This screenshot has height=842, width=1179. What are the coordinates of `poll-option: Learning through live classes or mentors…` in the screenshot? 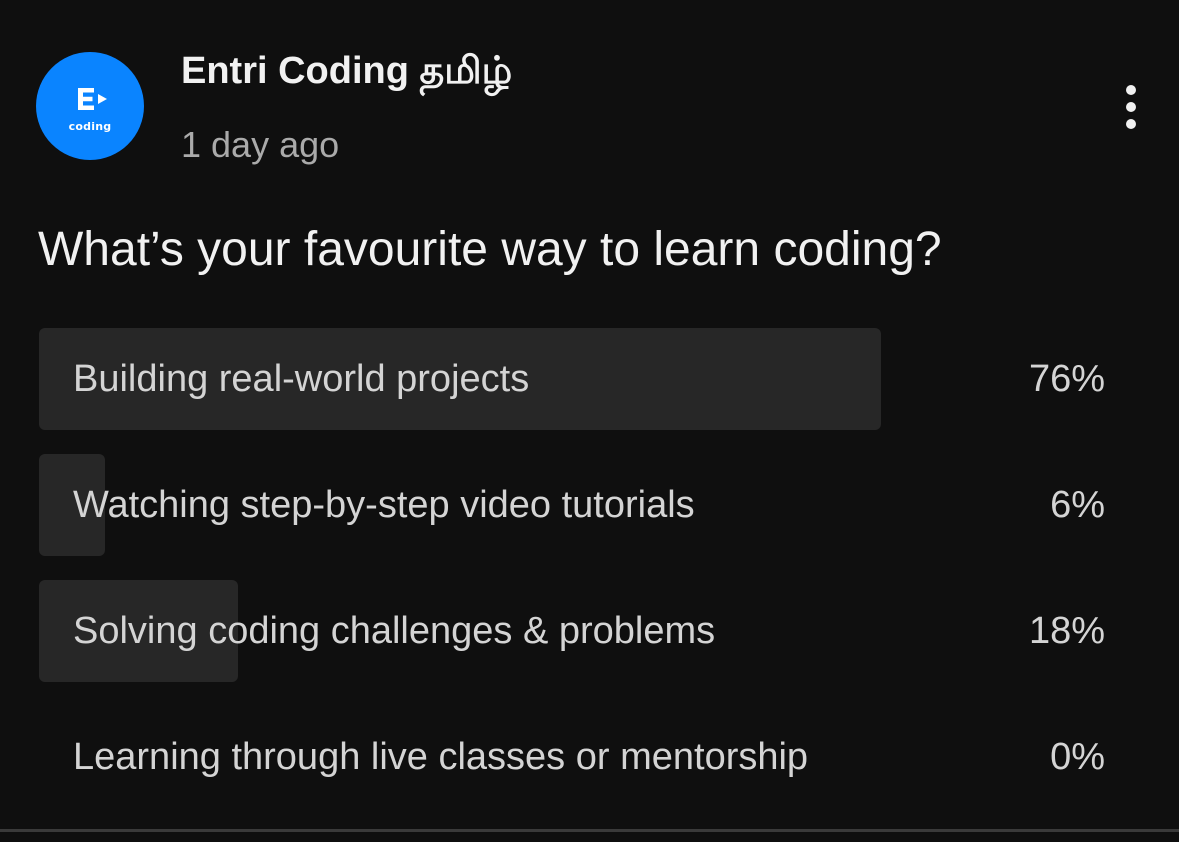 It's located at (579, 757).